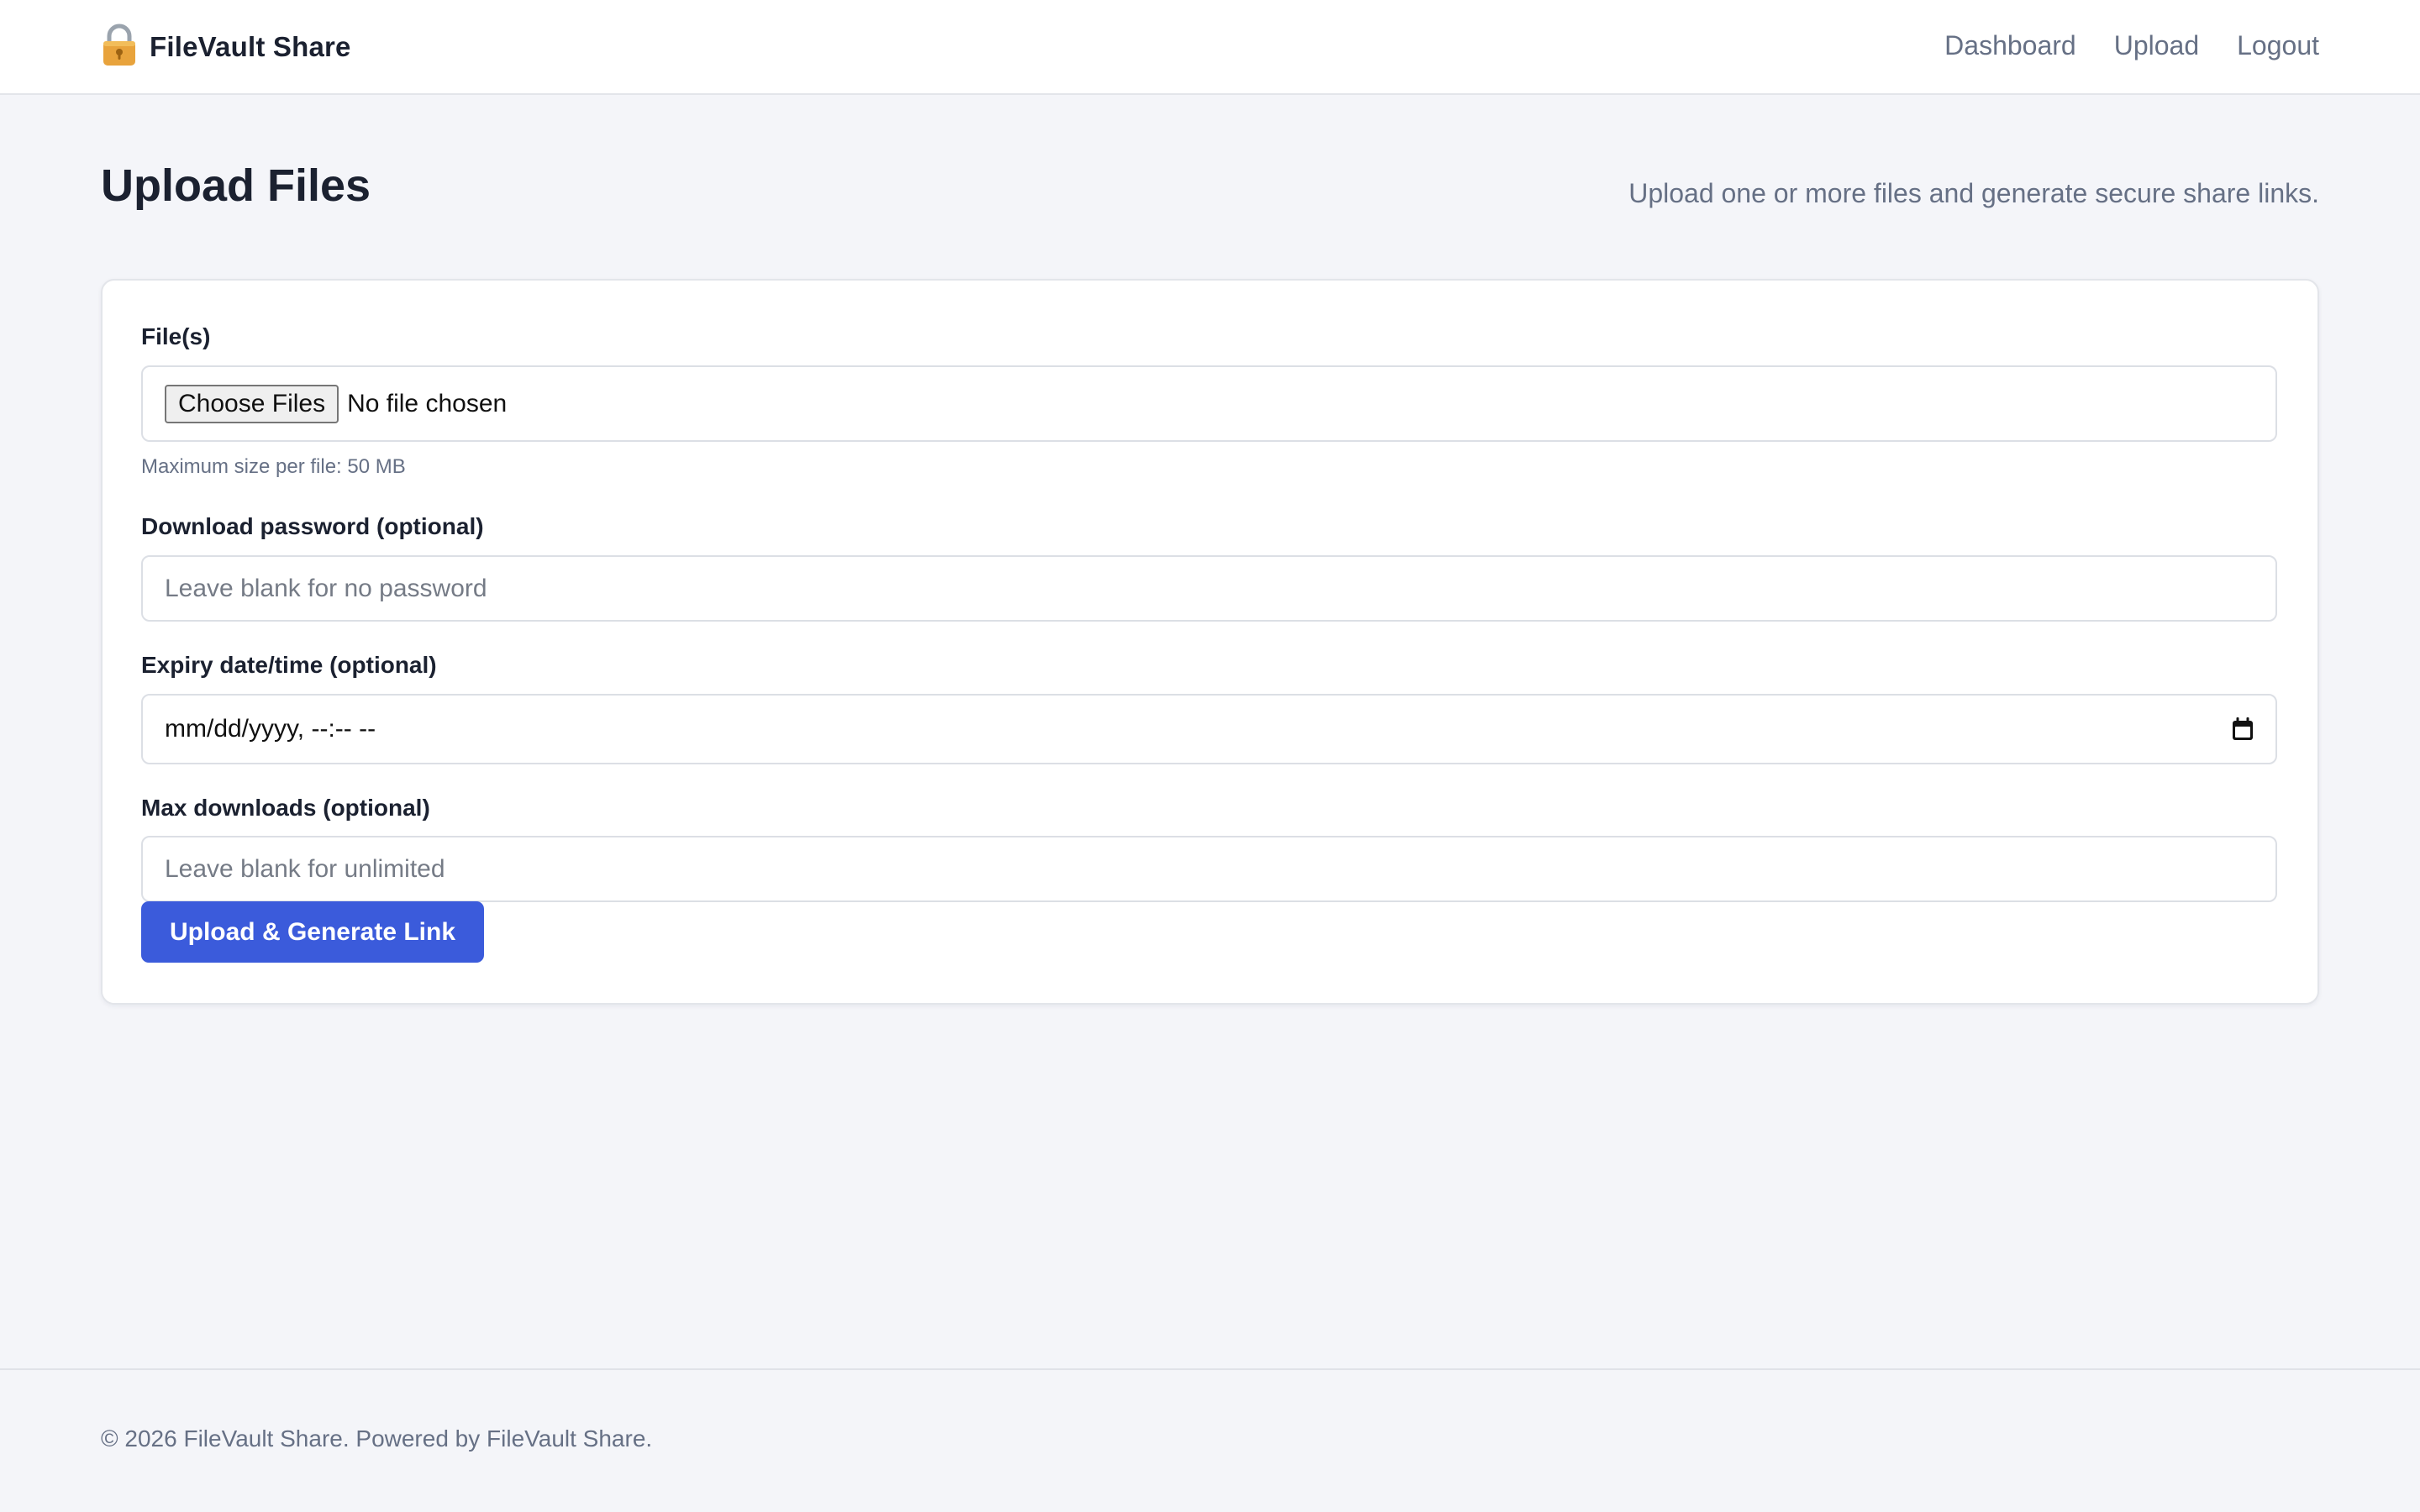 This screenshot has width=2420, height=1512. Describe the element at coordinates (119, 45) in the screenshot. I see `lock-icon` at that location.